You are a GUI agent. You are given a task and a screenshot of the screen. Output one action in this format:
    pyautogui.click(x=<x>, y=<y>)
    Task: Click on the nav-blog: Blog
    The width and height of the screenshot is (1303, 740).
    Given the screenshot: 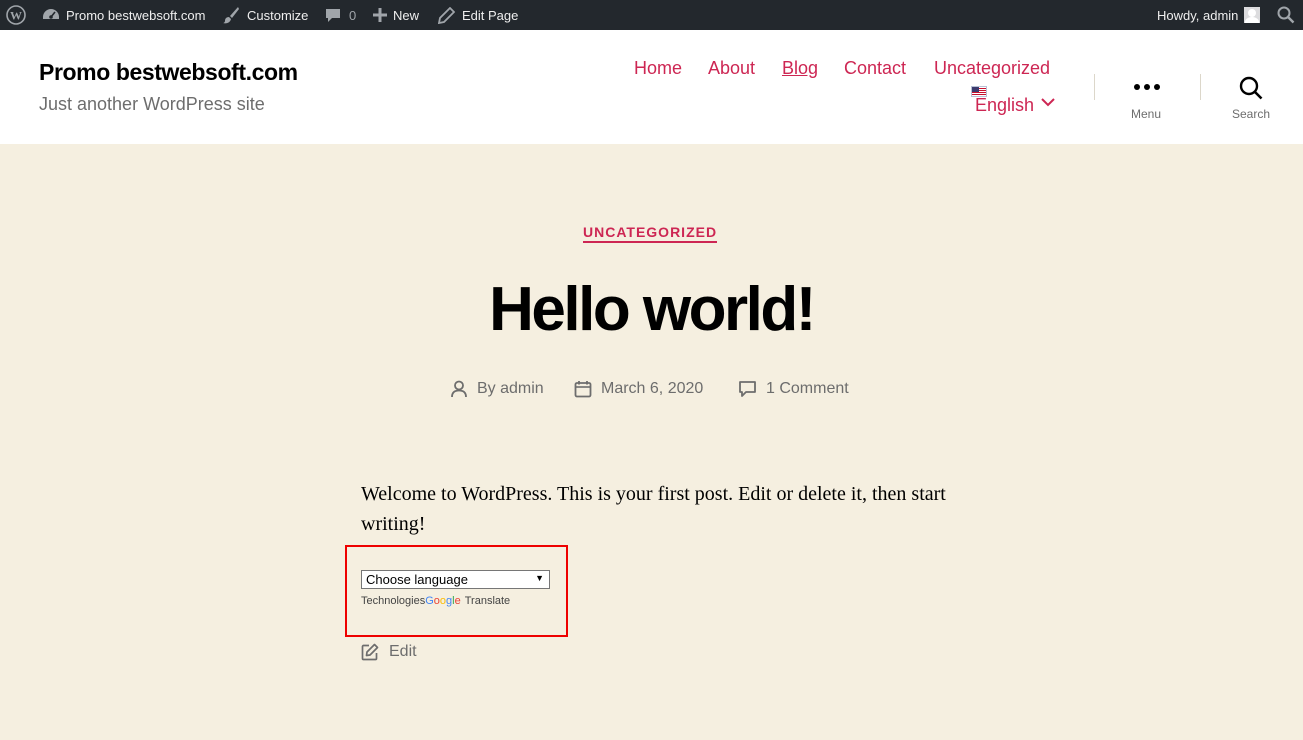 What is the action you would take?
    pyautogui.click(x=800, y=68)
    